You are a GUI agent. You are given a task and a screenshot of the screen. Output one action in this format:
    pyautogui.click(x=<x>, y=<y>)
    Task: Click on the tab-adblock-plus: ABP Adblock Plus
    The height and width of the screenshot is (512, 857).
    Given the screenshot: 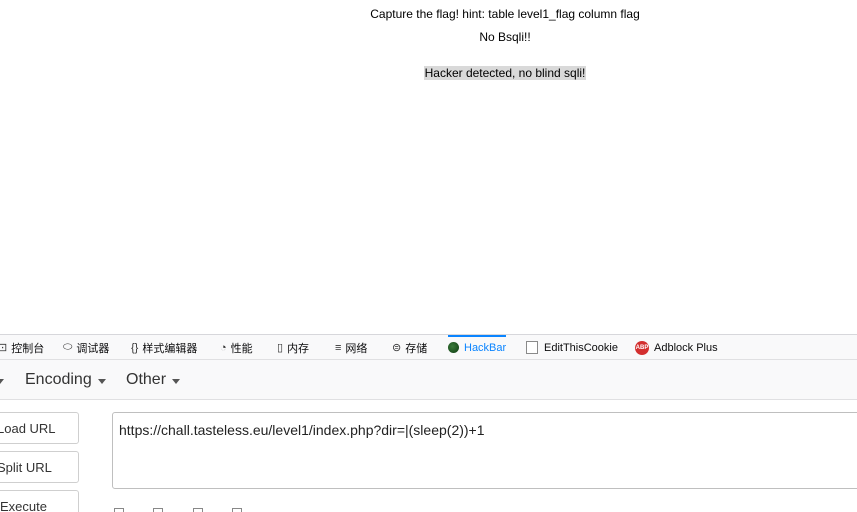 What is the action you would take?
    pyautogui.click(x=676, y=347)
    